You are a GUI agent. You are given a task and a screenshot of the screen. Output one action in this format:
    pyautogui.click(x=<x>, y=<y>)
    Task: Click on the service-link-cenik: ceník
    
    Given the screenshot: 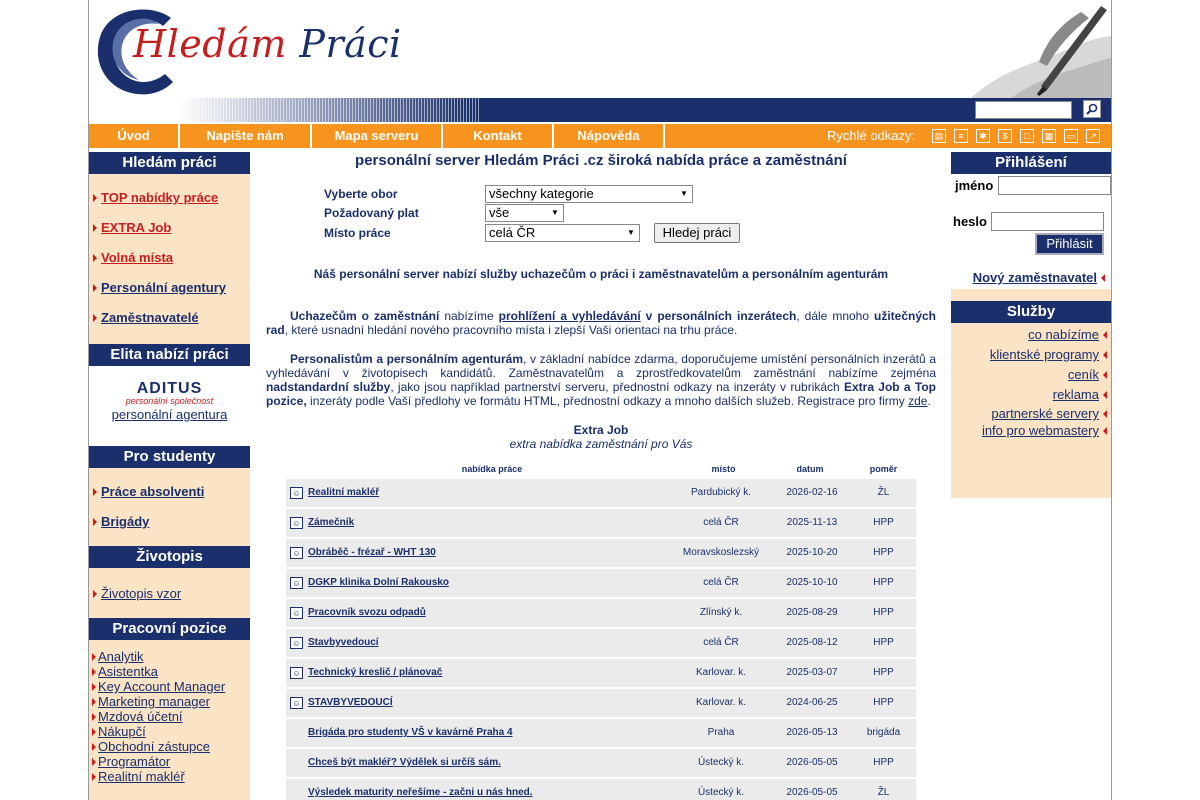 What is the action you would take?
    pyautogui.click(x=1031, y=375)
    